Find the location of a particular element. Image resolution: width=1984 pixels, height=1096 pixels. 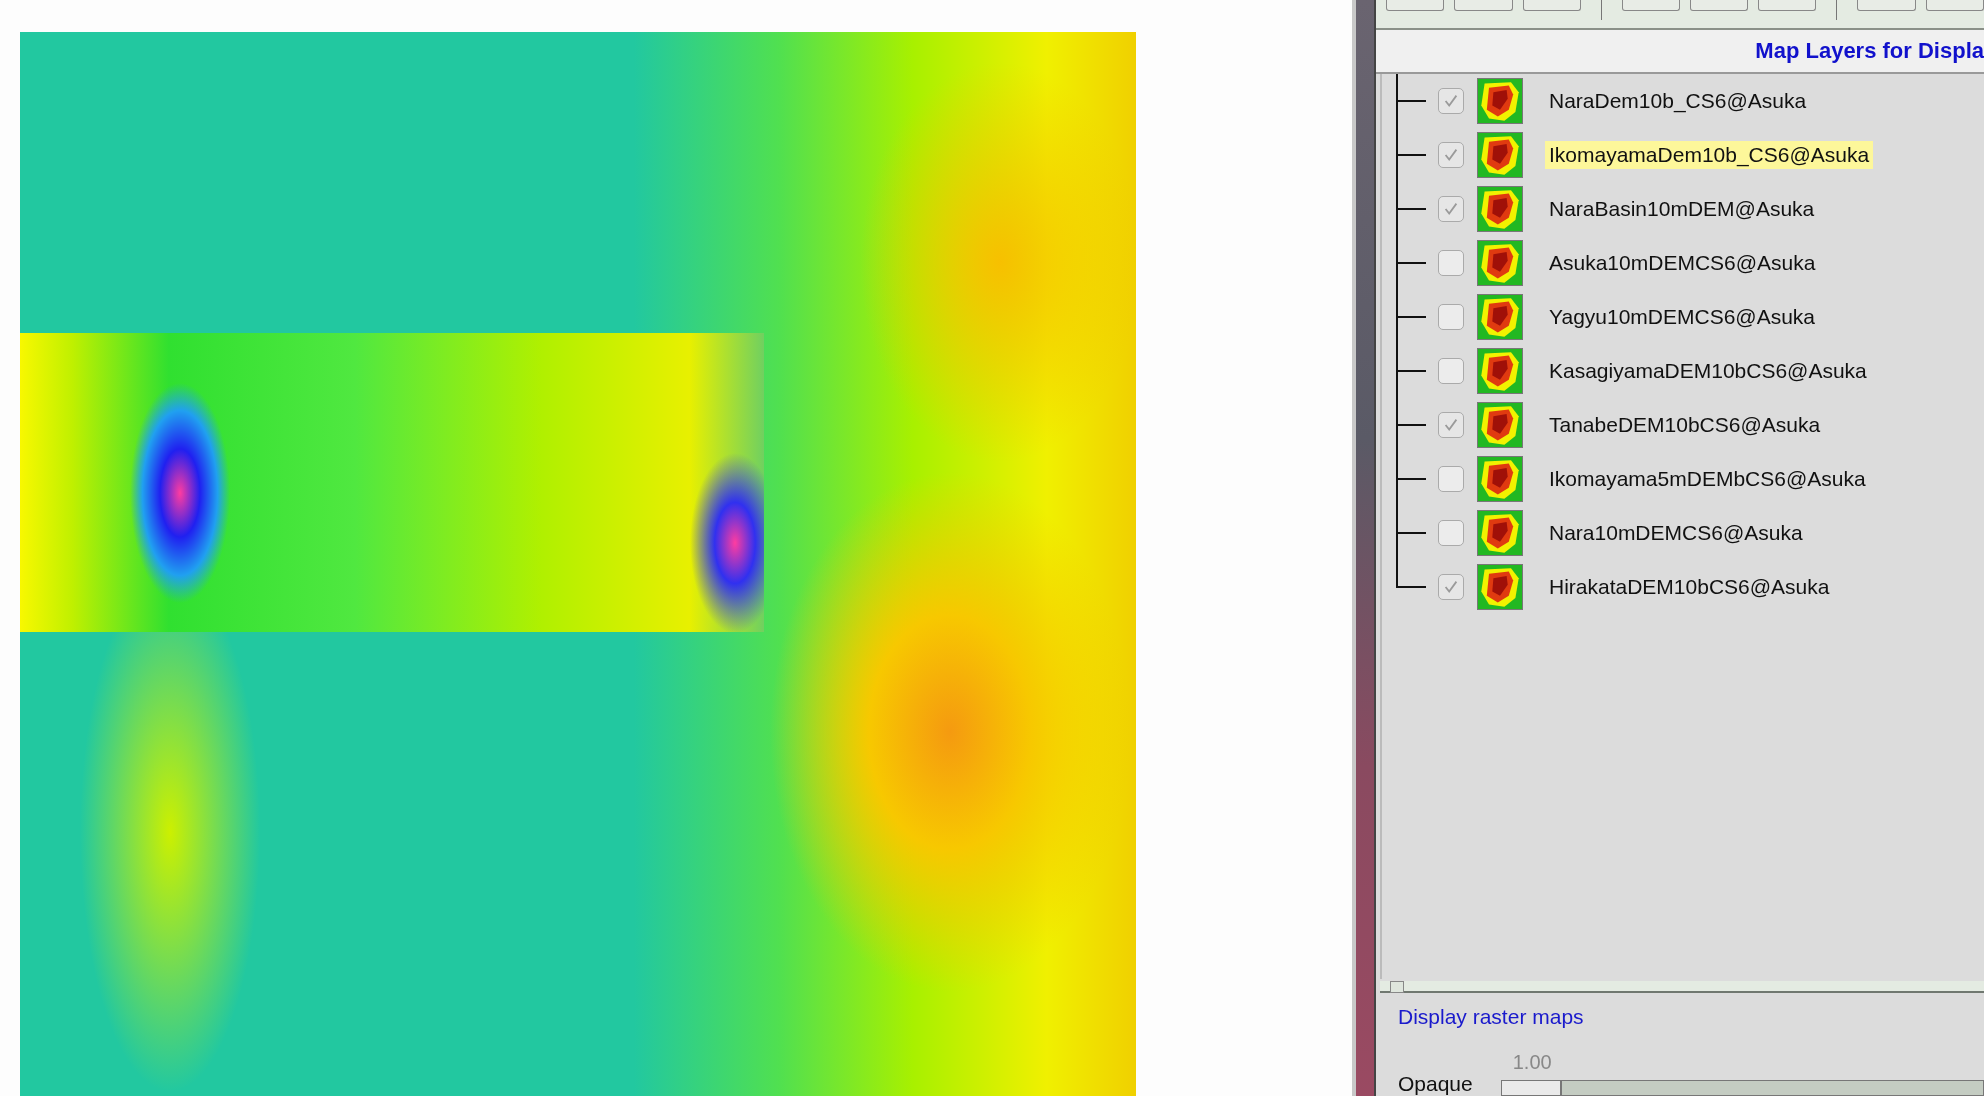

layer-name: HirakataDEM10bCS6@Asuka is located at coordinates (1689, 587).